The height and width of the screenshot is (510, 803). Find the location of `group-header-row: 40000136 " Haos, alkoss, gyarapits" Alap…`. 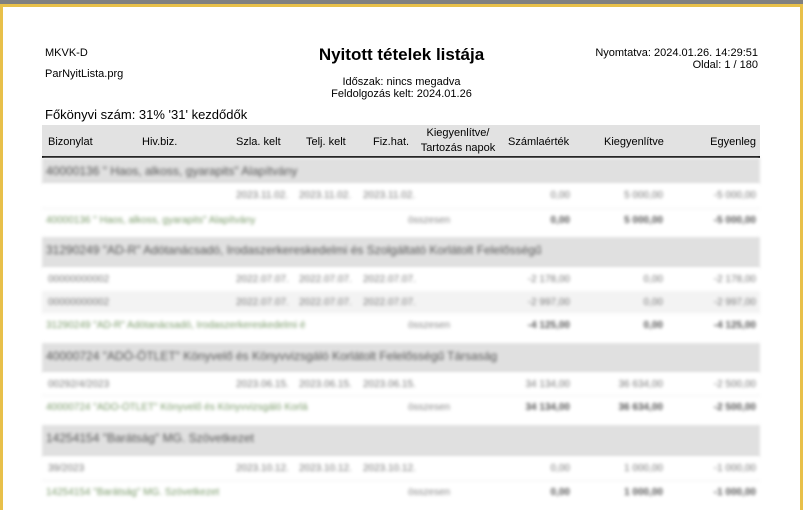

group-header-row: 40000136 " Haos, alkoss, gyarapits" Alap… is located at coordinates (401, 171).